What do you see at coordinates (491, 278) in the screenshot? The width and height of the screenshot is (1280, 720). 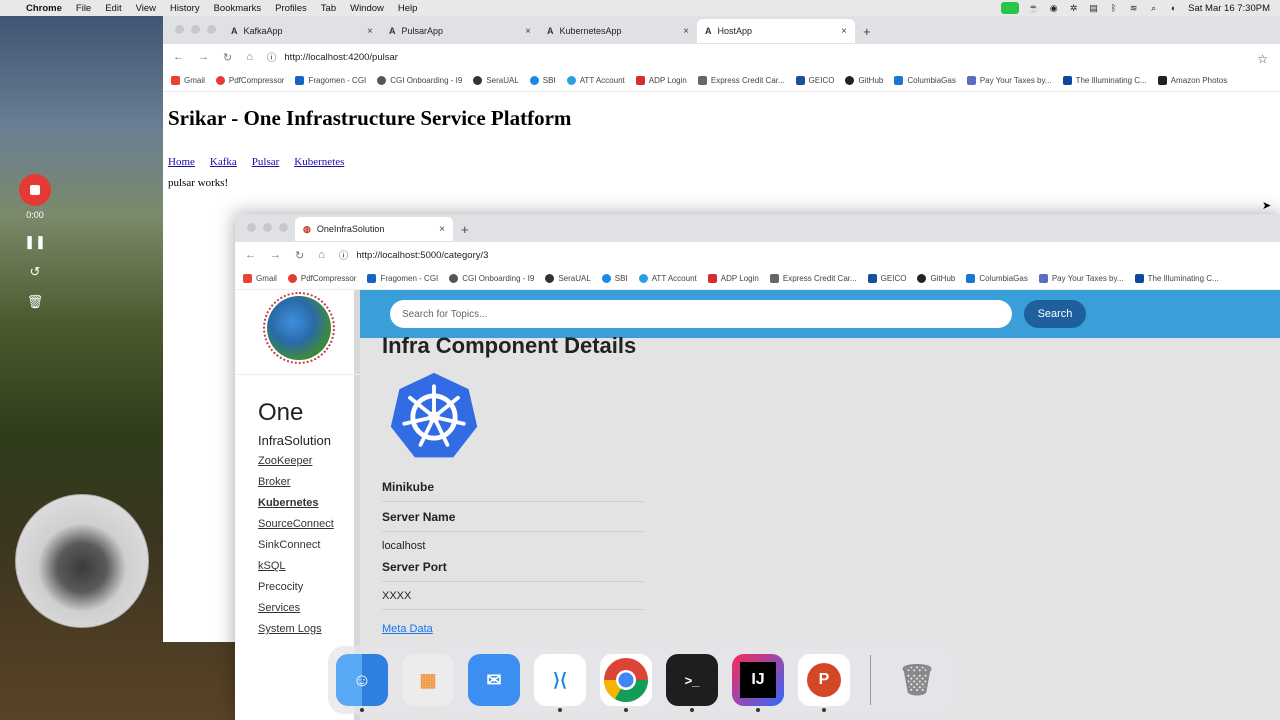 I see `bookmark-item: CGI Onboarding - I9` at bounding box center [491, 278].